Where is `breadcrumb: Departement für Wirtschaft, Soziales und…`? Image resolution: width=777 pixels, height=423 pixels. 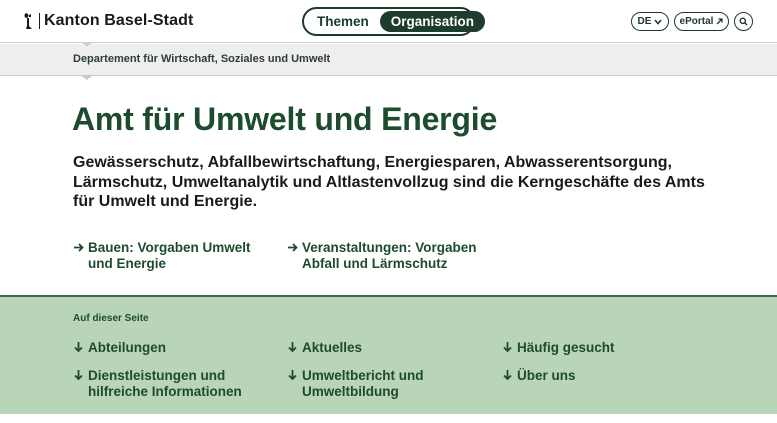 breadcrumb: Departement für Wirtschaft, Soziales und… is located at coordinates (388, 61).